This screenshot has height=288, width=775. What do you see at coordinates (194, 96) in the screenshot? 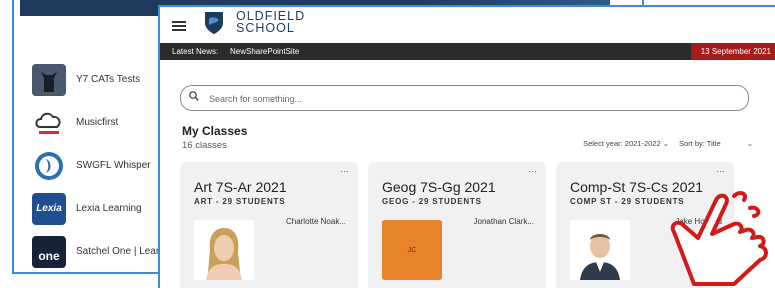
I see `search-icon` at bounding box center [194, 96].